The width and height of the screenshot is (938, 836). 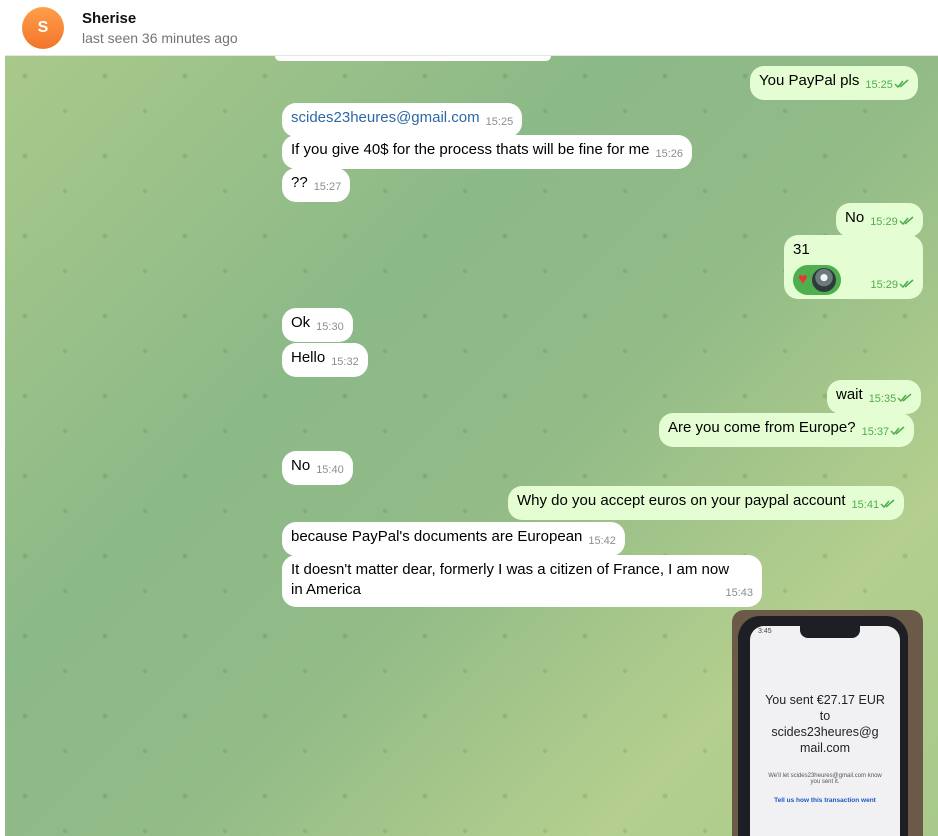 What do you see at coordinates (437, 536) in the screenshot?
I see `message-text: because PayPal's documents are European` at bounding box center [437, 536].